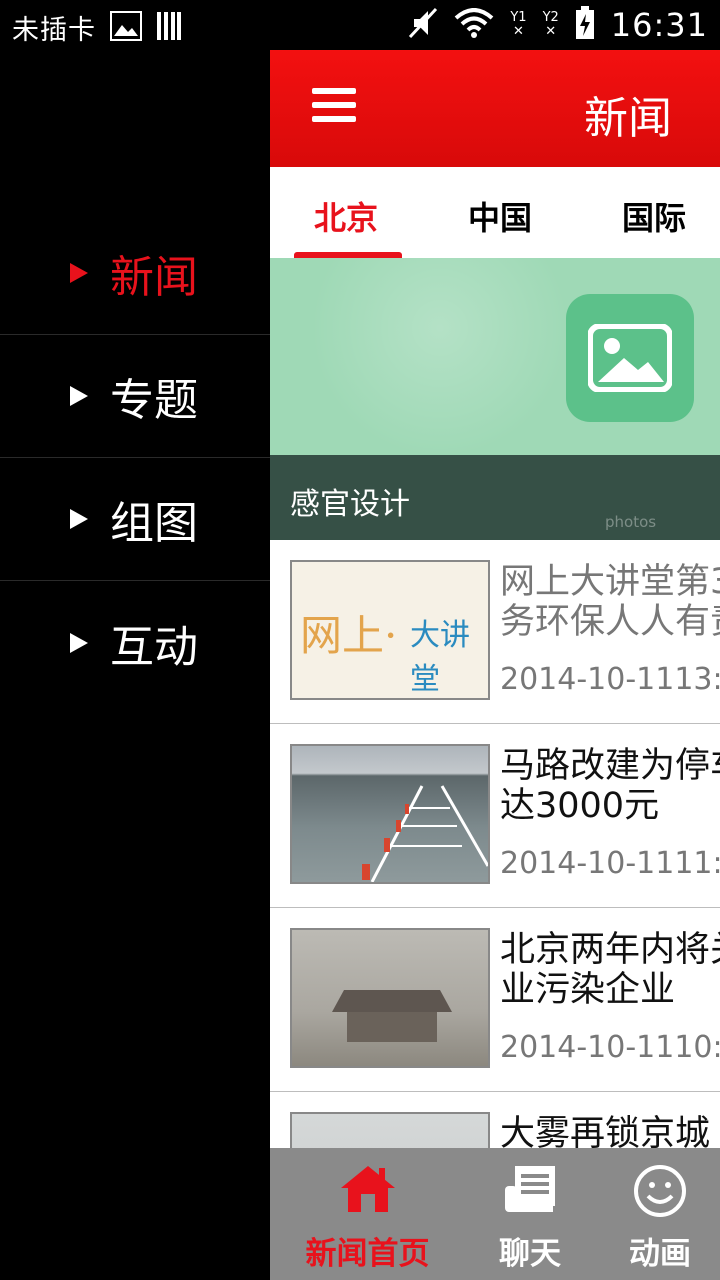 This screenshot has height=1280, width=720. I want to click on news-title-line: 马路改建为停车, so click(610, 766).